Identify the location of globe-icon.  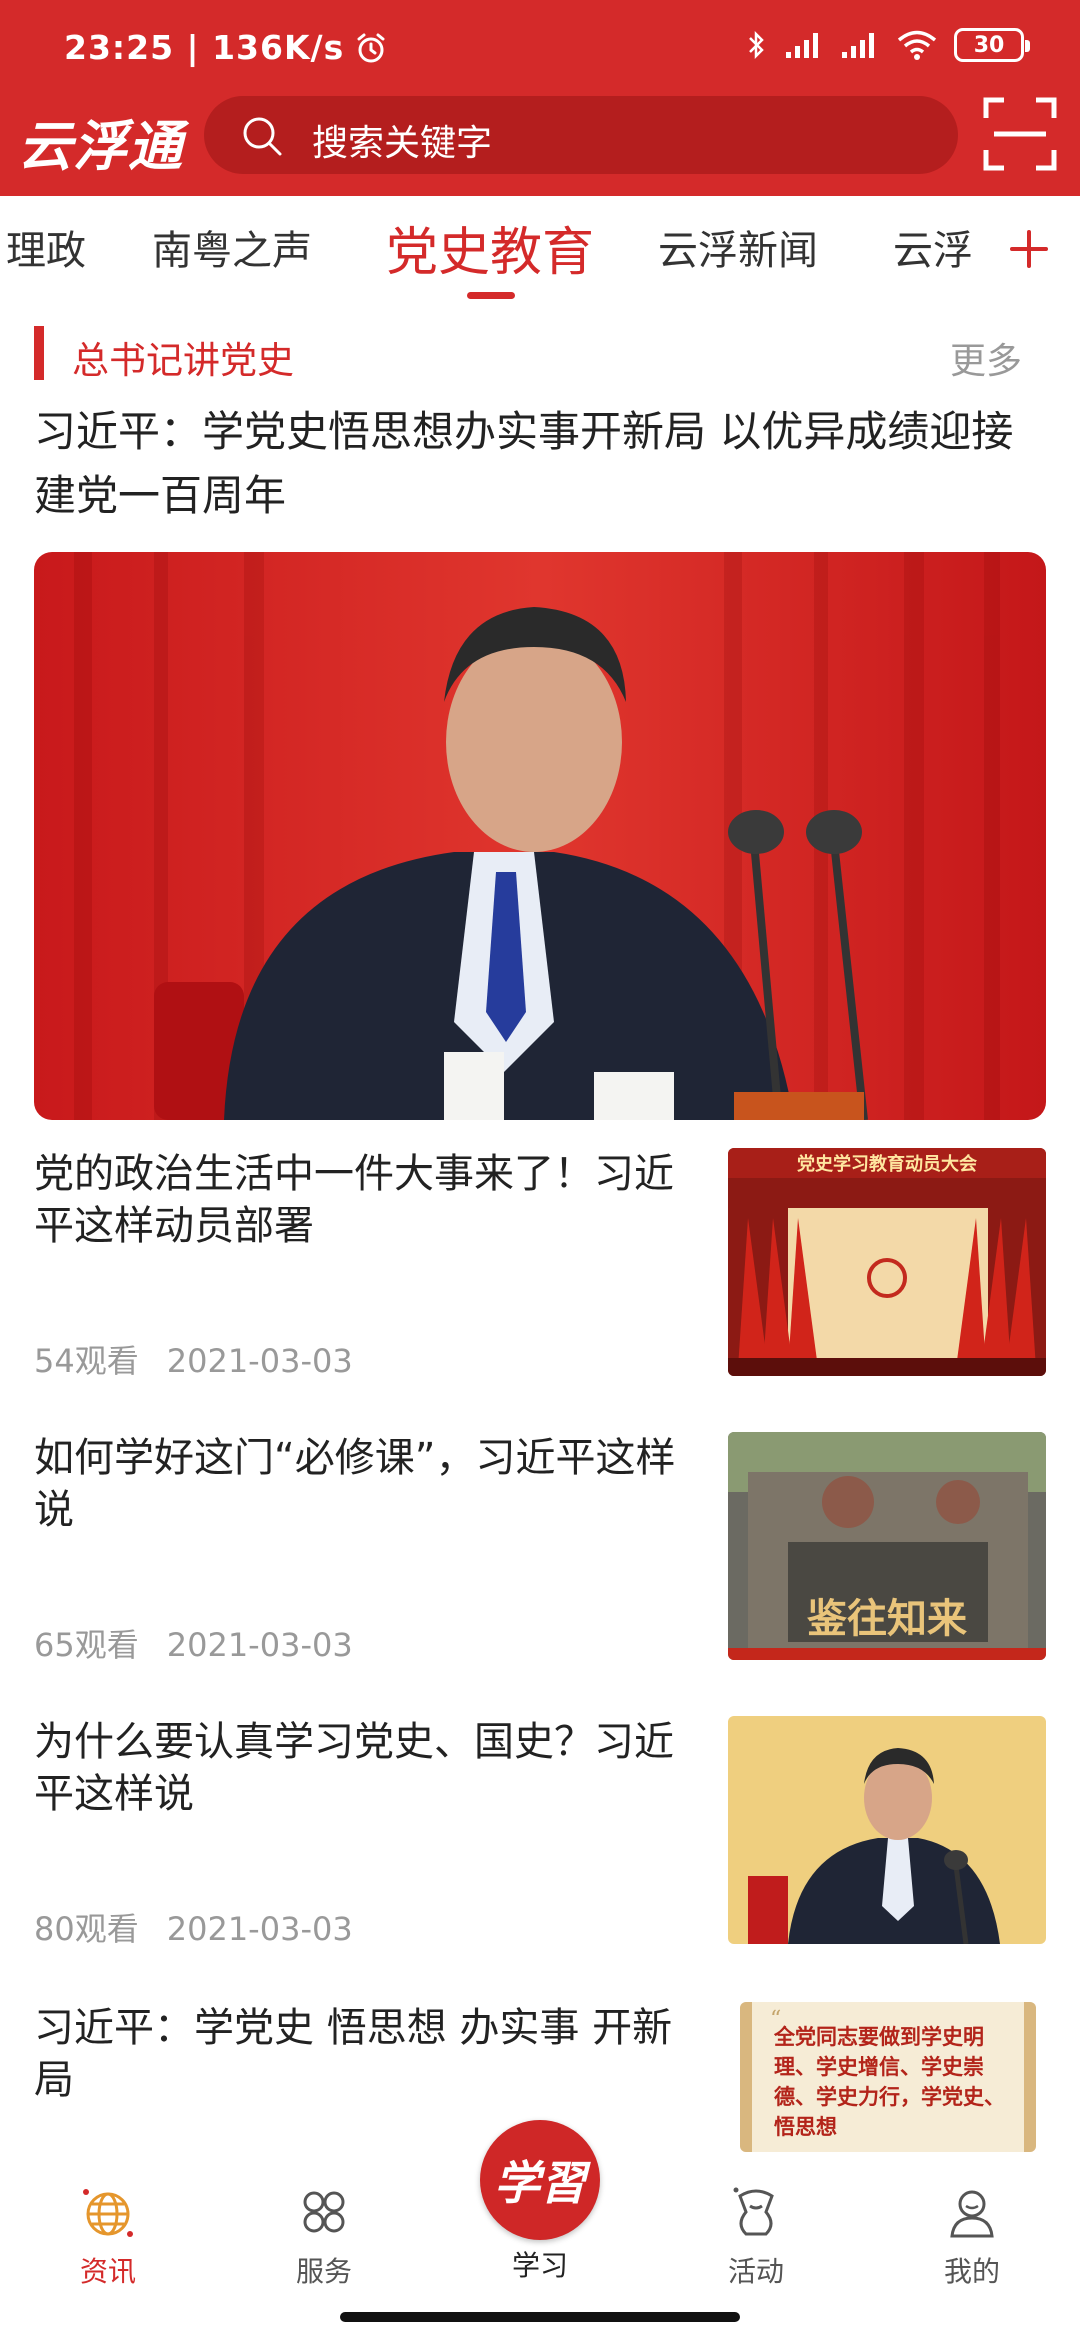
(108, 2213).